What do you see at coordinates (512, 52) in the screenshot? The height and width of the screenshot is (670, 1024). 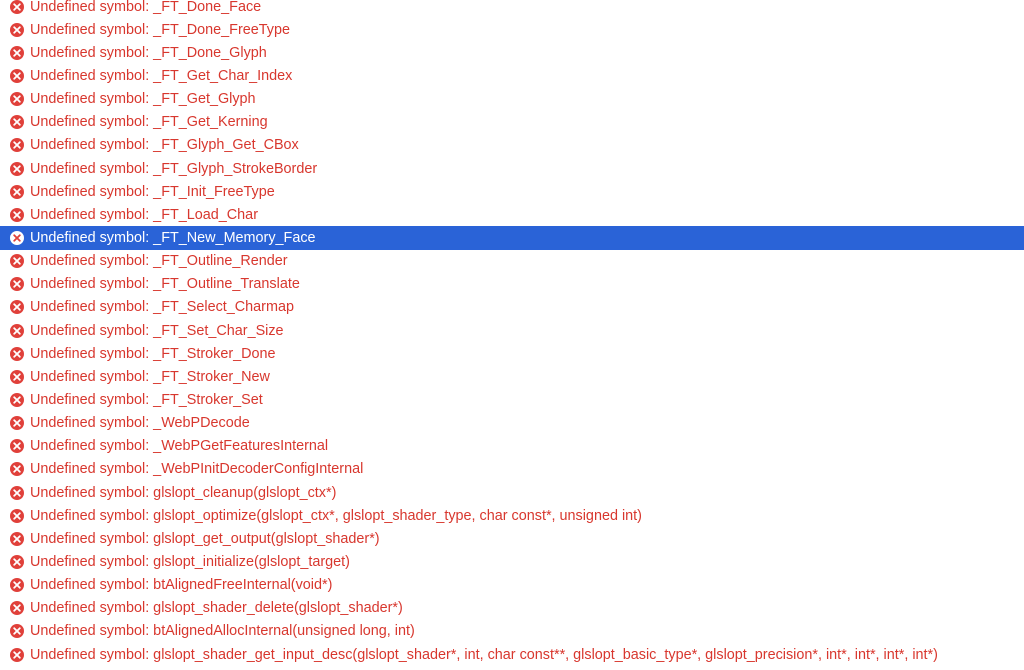 I see `issue-row: Undefined symbol: _FT_Done_Glyph` at bounding box center [512, 52].